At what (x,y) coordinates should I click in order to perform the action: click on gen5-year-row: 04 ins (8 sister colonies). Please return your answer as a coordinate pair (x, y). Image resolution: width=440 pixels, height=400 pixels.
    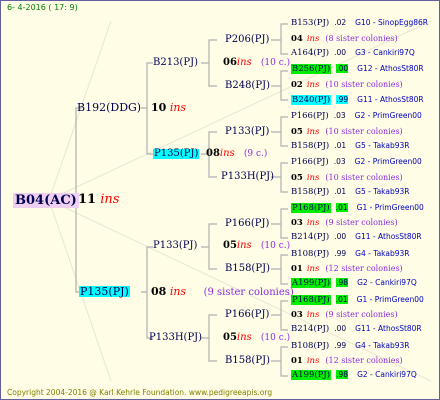
    Looking at the image, I should click on (344, 39).